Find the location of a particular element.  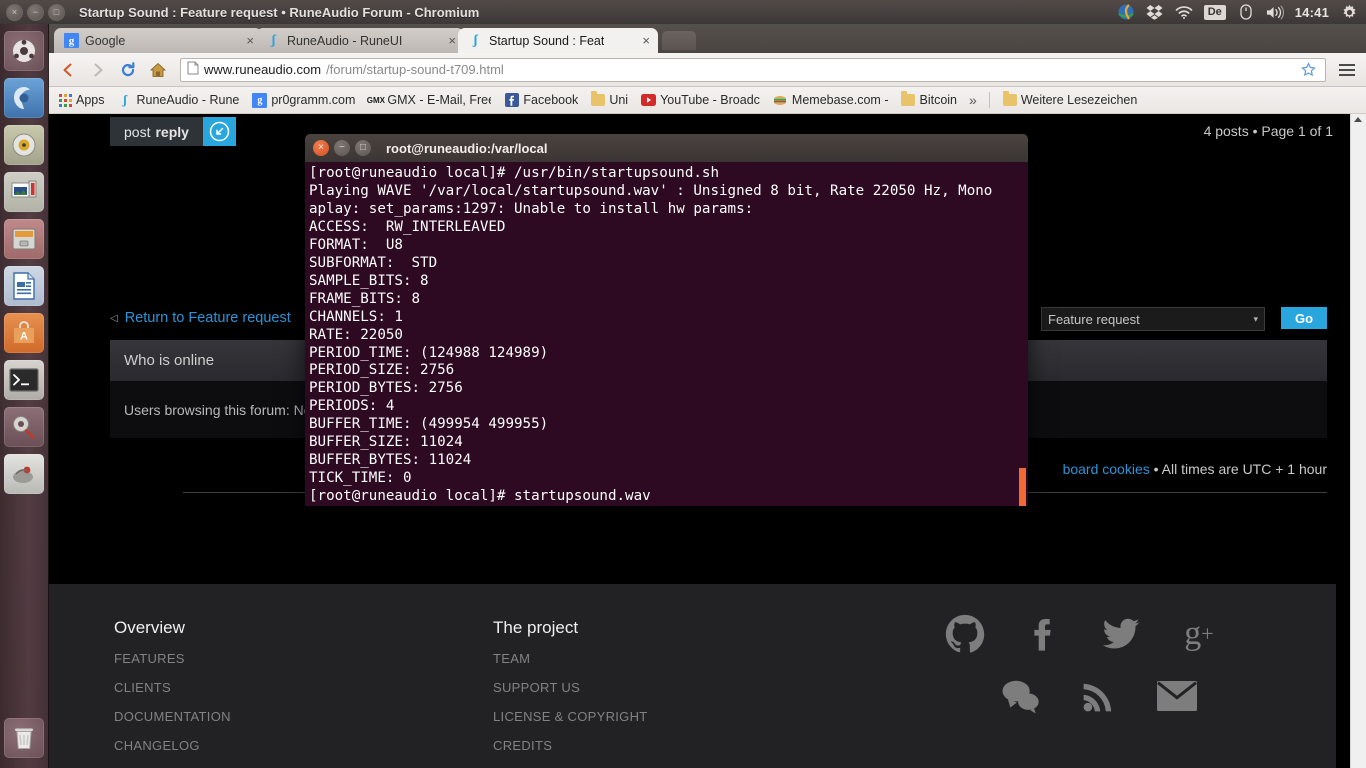

bookmark-gmx: GMX GMX - E-Mail, Free is located at coordinates (429, 100).